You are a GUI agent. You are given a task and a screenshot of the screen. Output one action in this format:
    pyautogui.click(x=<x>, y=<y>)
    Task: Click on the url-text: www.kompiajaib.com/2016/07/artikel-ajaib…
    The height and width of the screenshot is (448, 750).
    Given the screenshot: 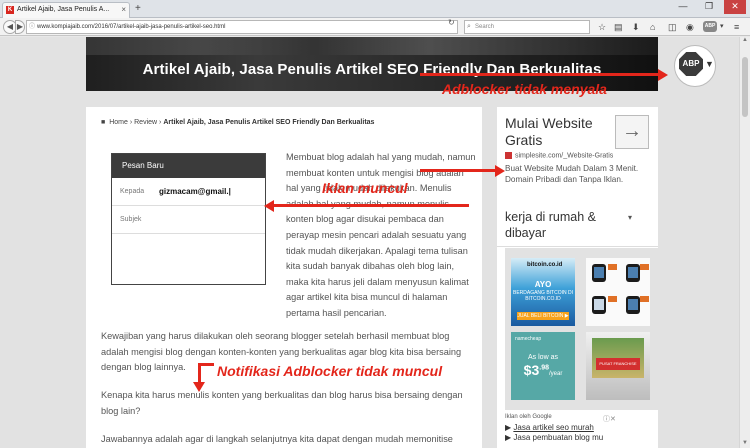 What is the action you would take?
    pyautogui.click(x=131, y=27)
    